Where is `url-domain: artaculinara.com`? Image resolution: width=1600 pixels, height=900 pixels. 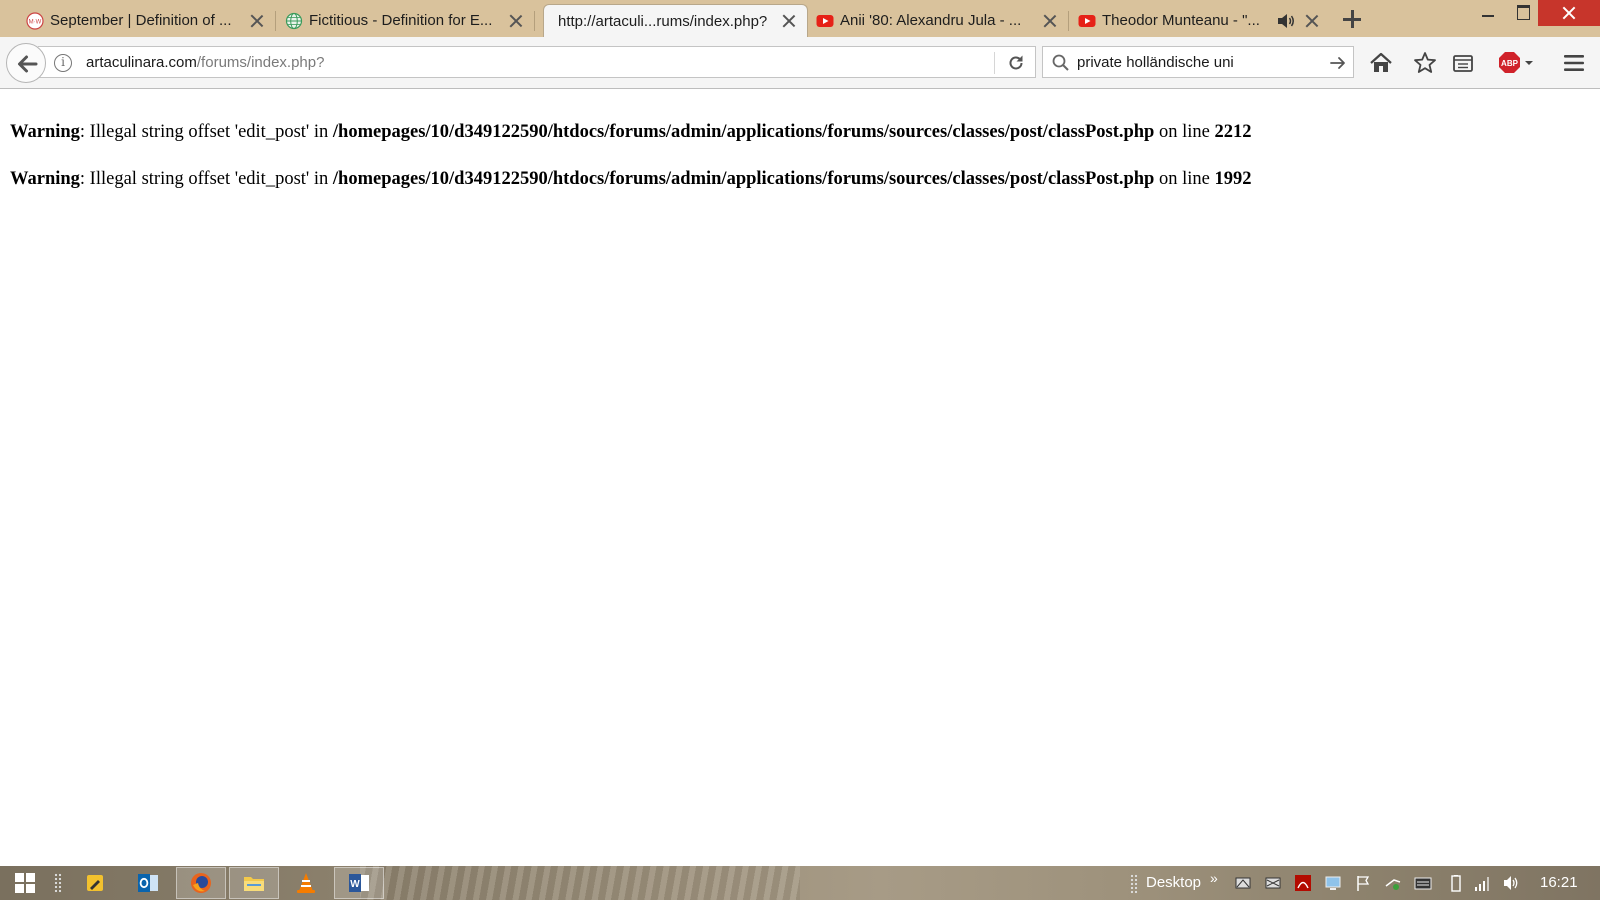
url-domain: artaculinara.com is located at coordinates (141, 62).